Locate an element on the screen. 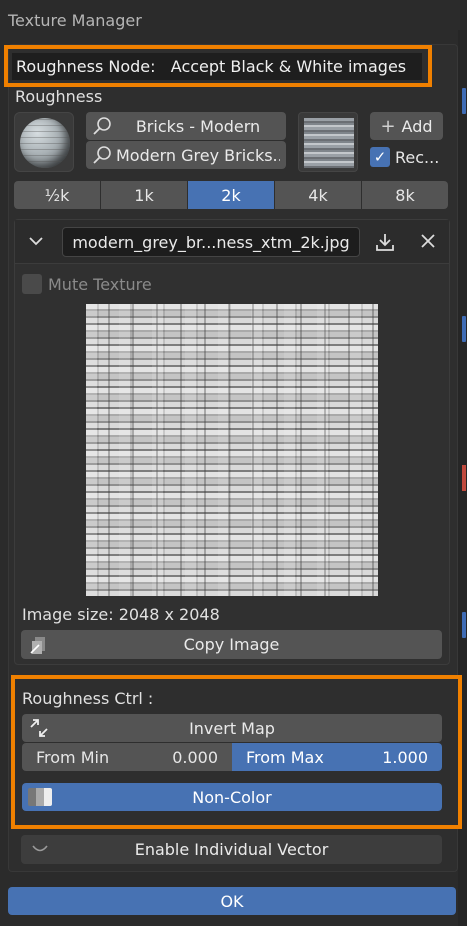  texture-thumbnail-image is located at coordinates (329, 143).